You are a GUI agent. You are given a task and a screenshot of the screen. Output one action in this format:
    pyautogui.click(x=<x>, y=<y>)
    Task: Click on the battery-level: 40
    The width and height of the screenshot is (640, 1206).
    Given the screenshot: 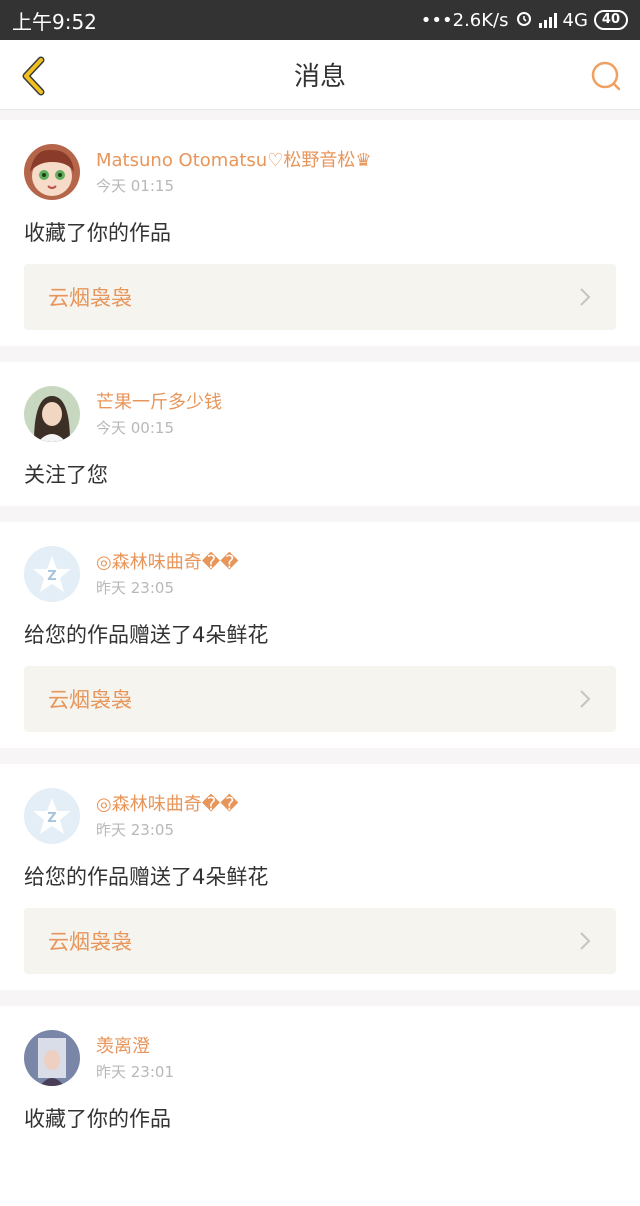 What is the action you would take?
    pyautogui.click(x=610, y=19)
    